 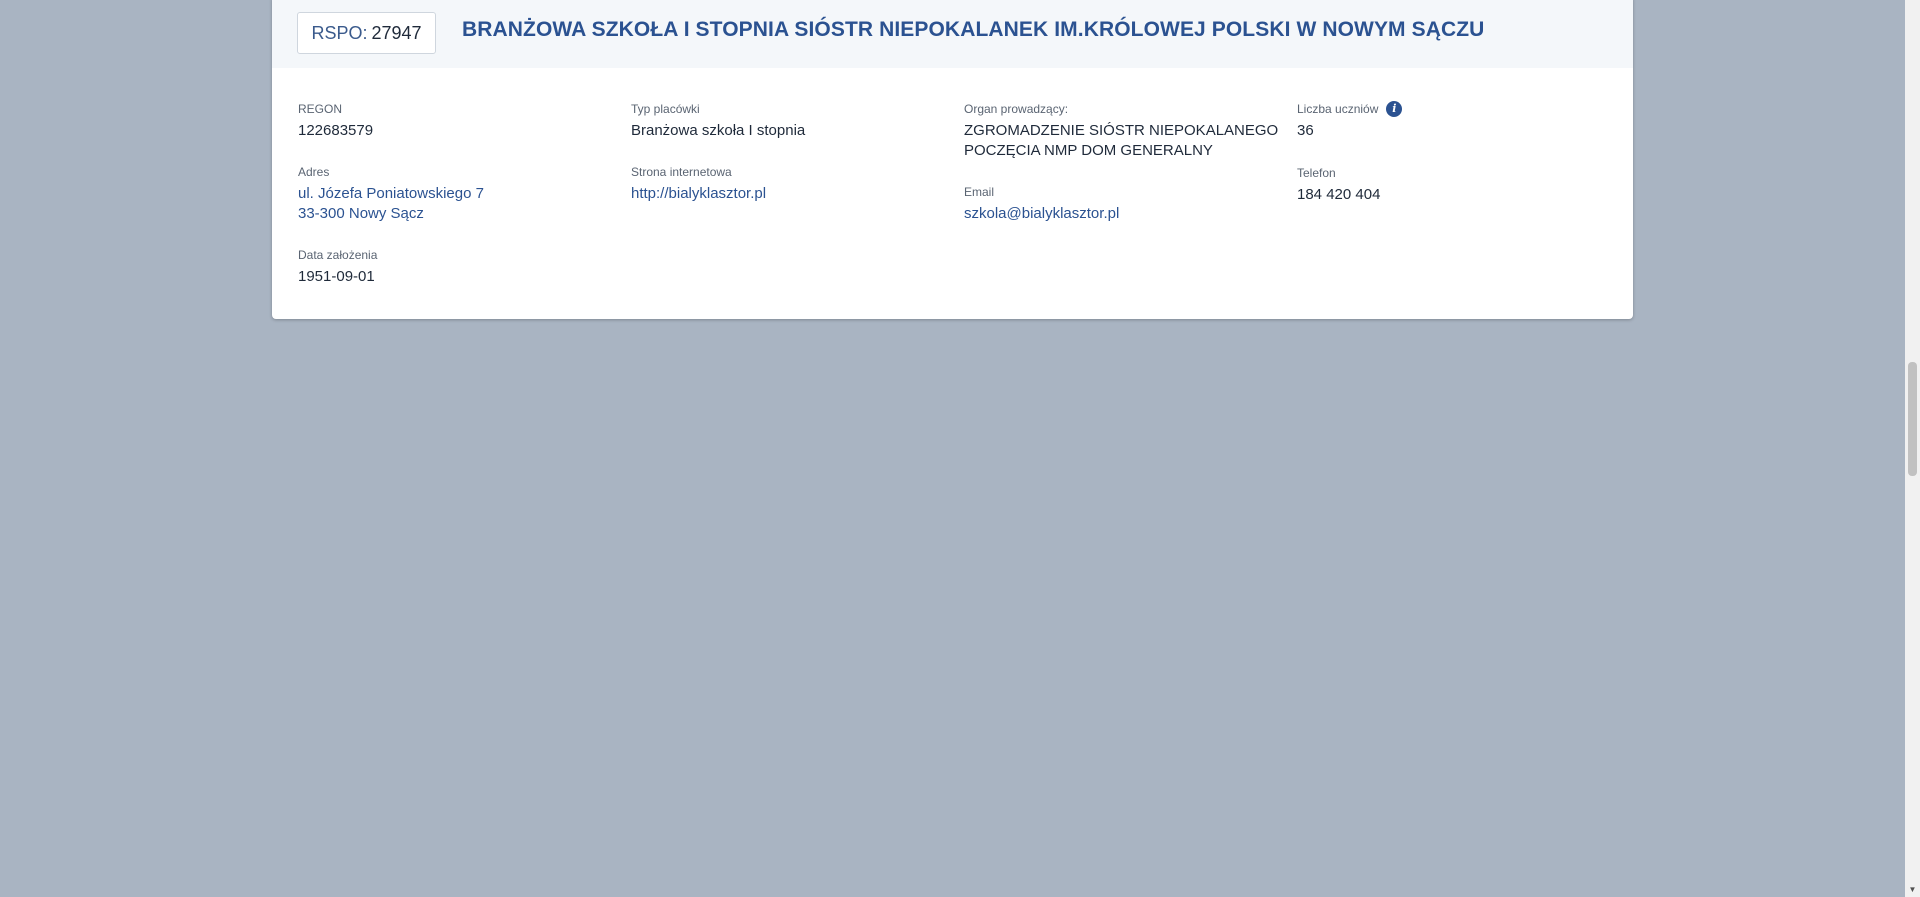 I want to click on liczba-uczniow-label-row: Liczba uczniów i, so click(x=1350, y=109).